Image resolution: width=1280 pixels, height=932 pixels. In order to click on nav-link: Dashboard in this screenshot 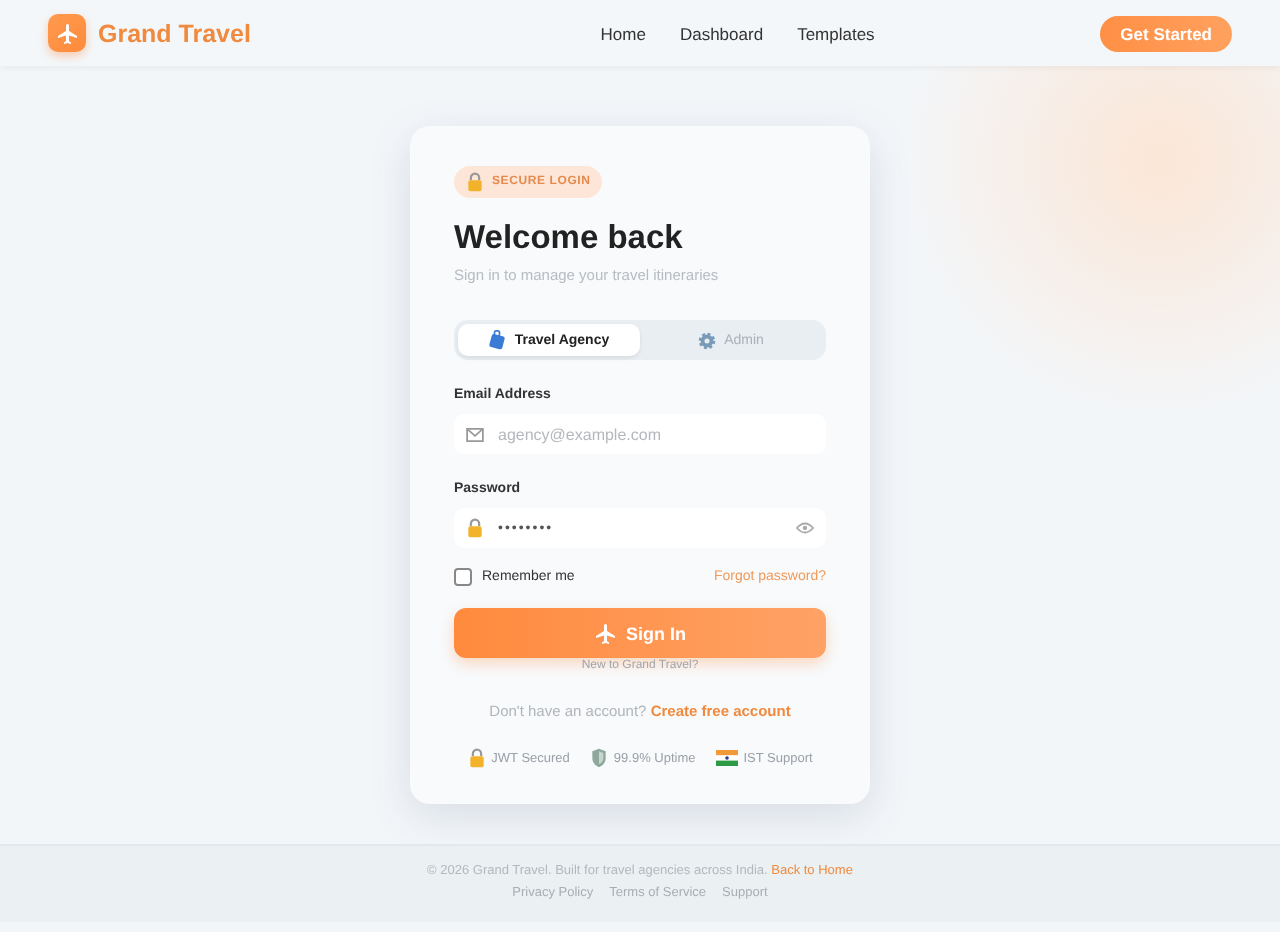, I will do `click(721, 33)`.